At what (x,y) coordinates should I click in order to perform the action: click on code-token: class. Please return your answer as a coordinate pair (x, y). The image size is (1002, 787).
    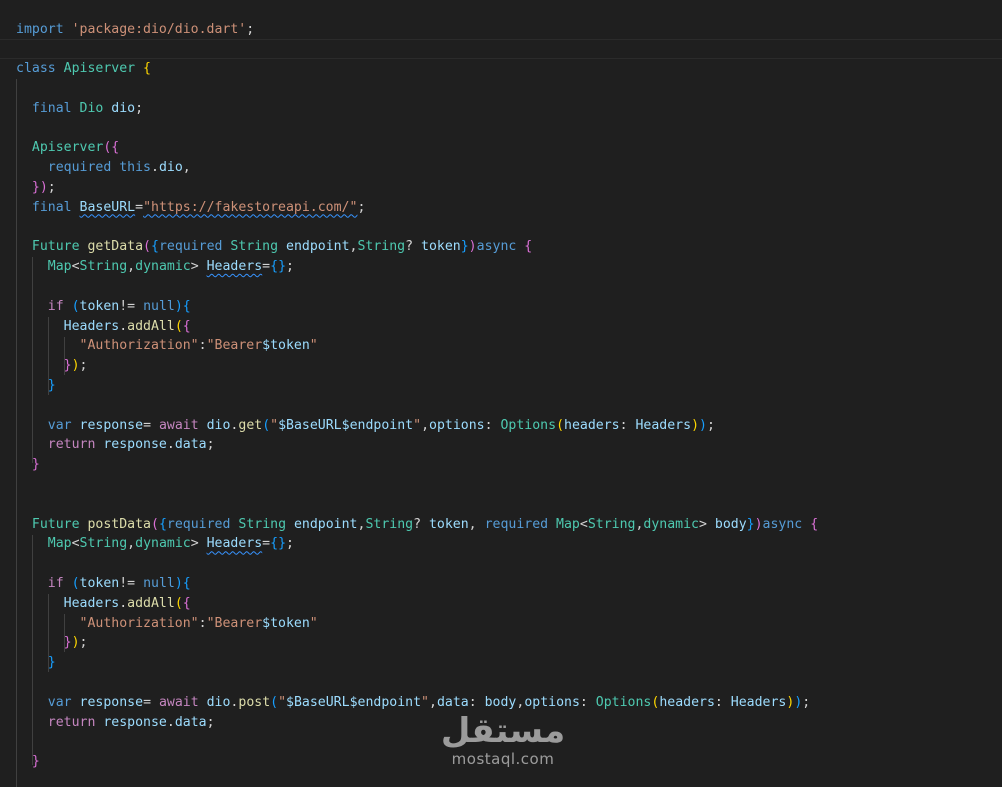
    Looking at the image, I should click on (40, 69).